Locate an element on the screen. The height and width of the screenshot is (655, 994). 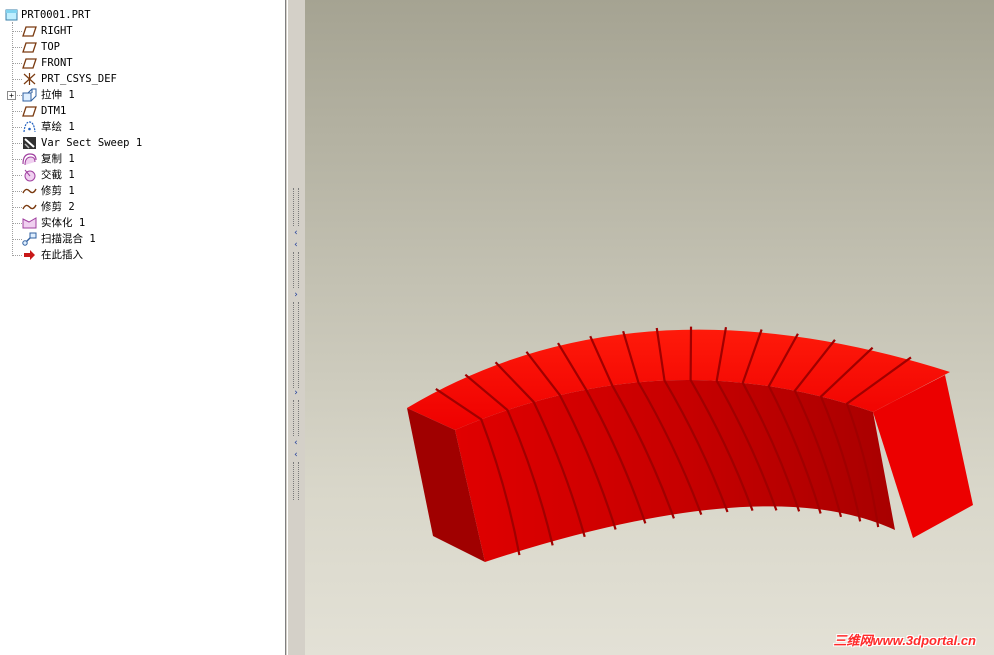
tree-item-trim-2: 修剪 2 is located at coordinates (140, 207).